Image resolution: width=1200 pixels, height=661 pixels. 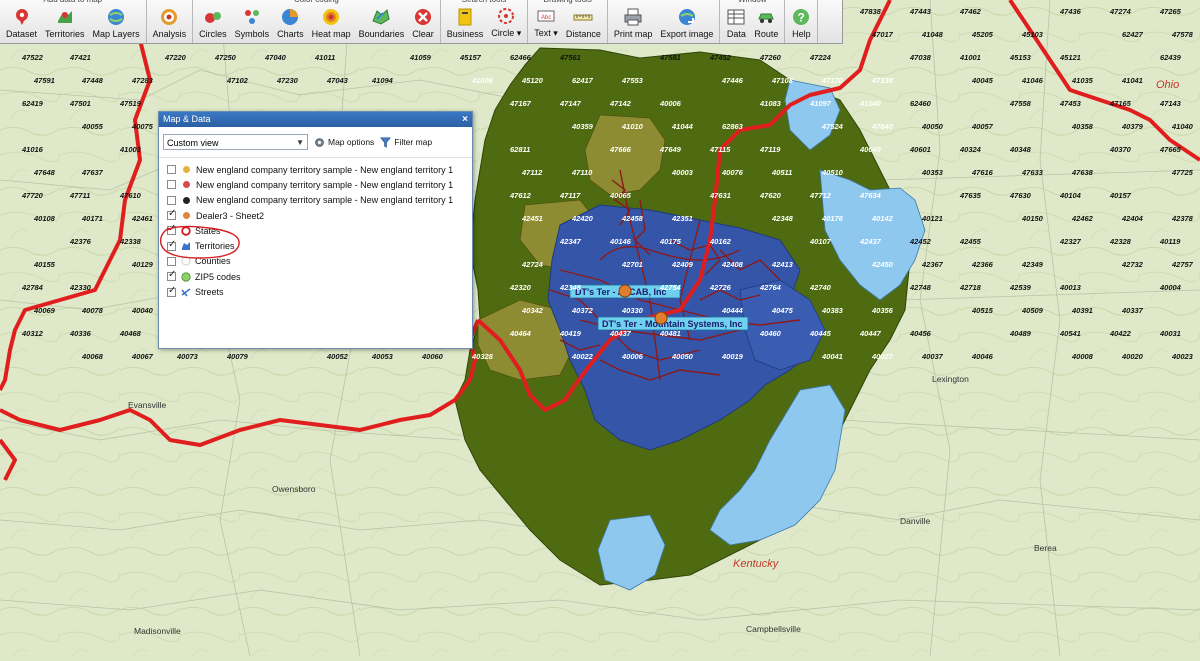 I want to click on zip-label: 40468, so click(x=130, y=333).